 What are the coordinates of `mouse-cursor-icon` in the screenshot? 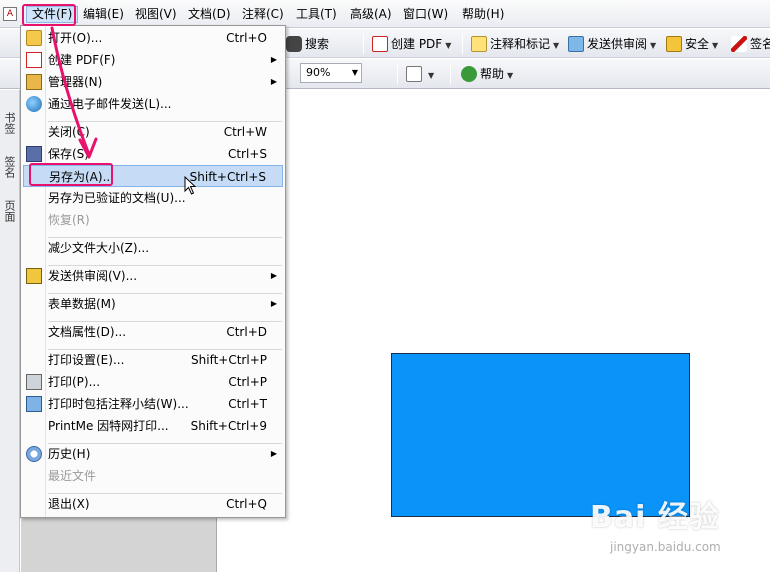 It's located at (190, 185).